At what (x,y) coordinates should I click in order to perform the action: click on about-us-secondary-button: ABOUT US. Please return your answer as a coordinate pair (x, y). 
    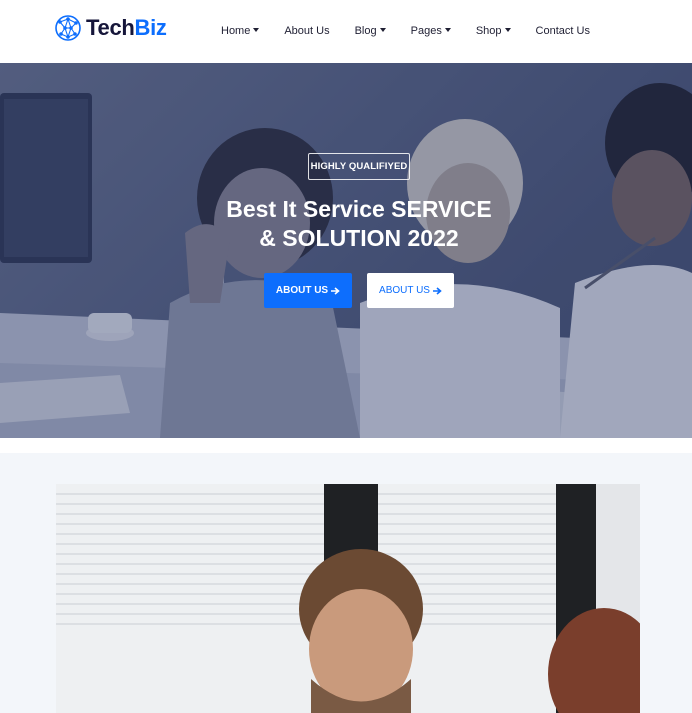
    Looking at the image, I should click on (410, 290).